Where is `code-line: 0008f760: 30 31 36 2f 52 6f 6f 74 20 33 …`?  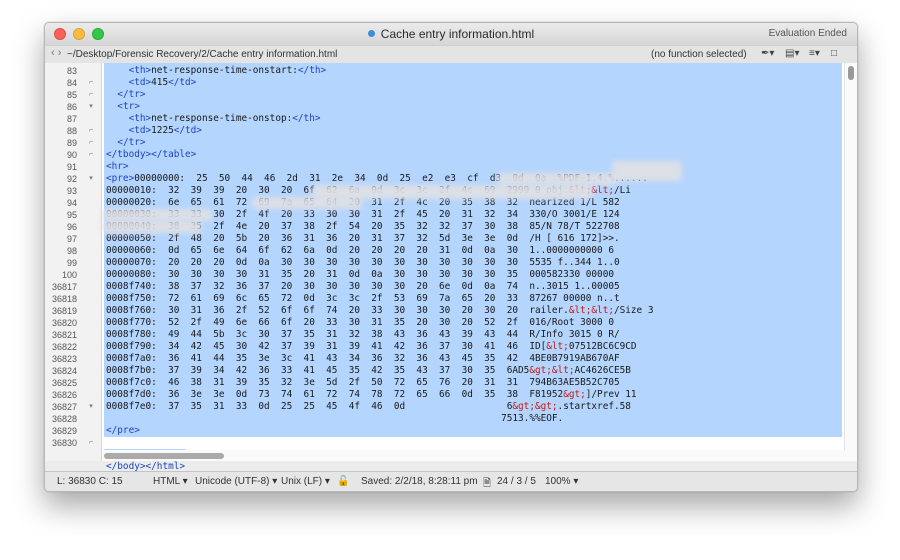 code-line: 0008f760: 30 31 36 2f 52 6f 6f 74 20 33 … is located at coordinates (477, 311).